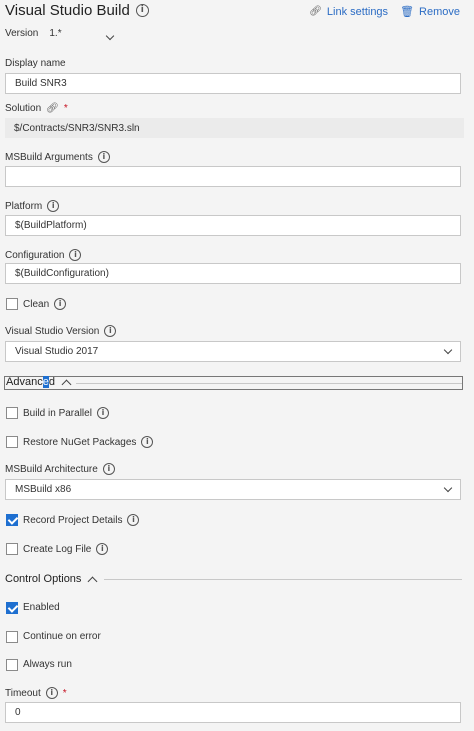 The height and width of the screenshot is (731, 474). I want to click on control-options-divider, so click(283, 579).